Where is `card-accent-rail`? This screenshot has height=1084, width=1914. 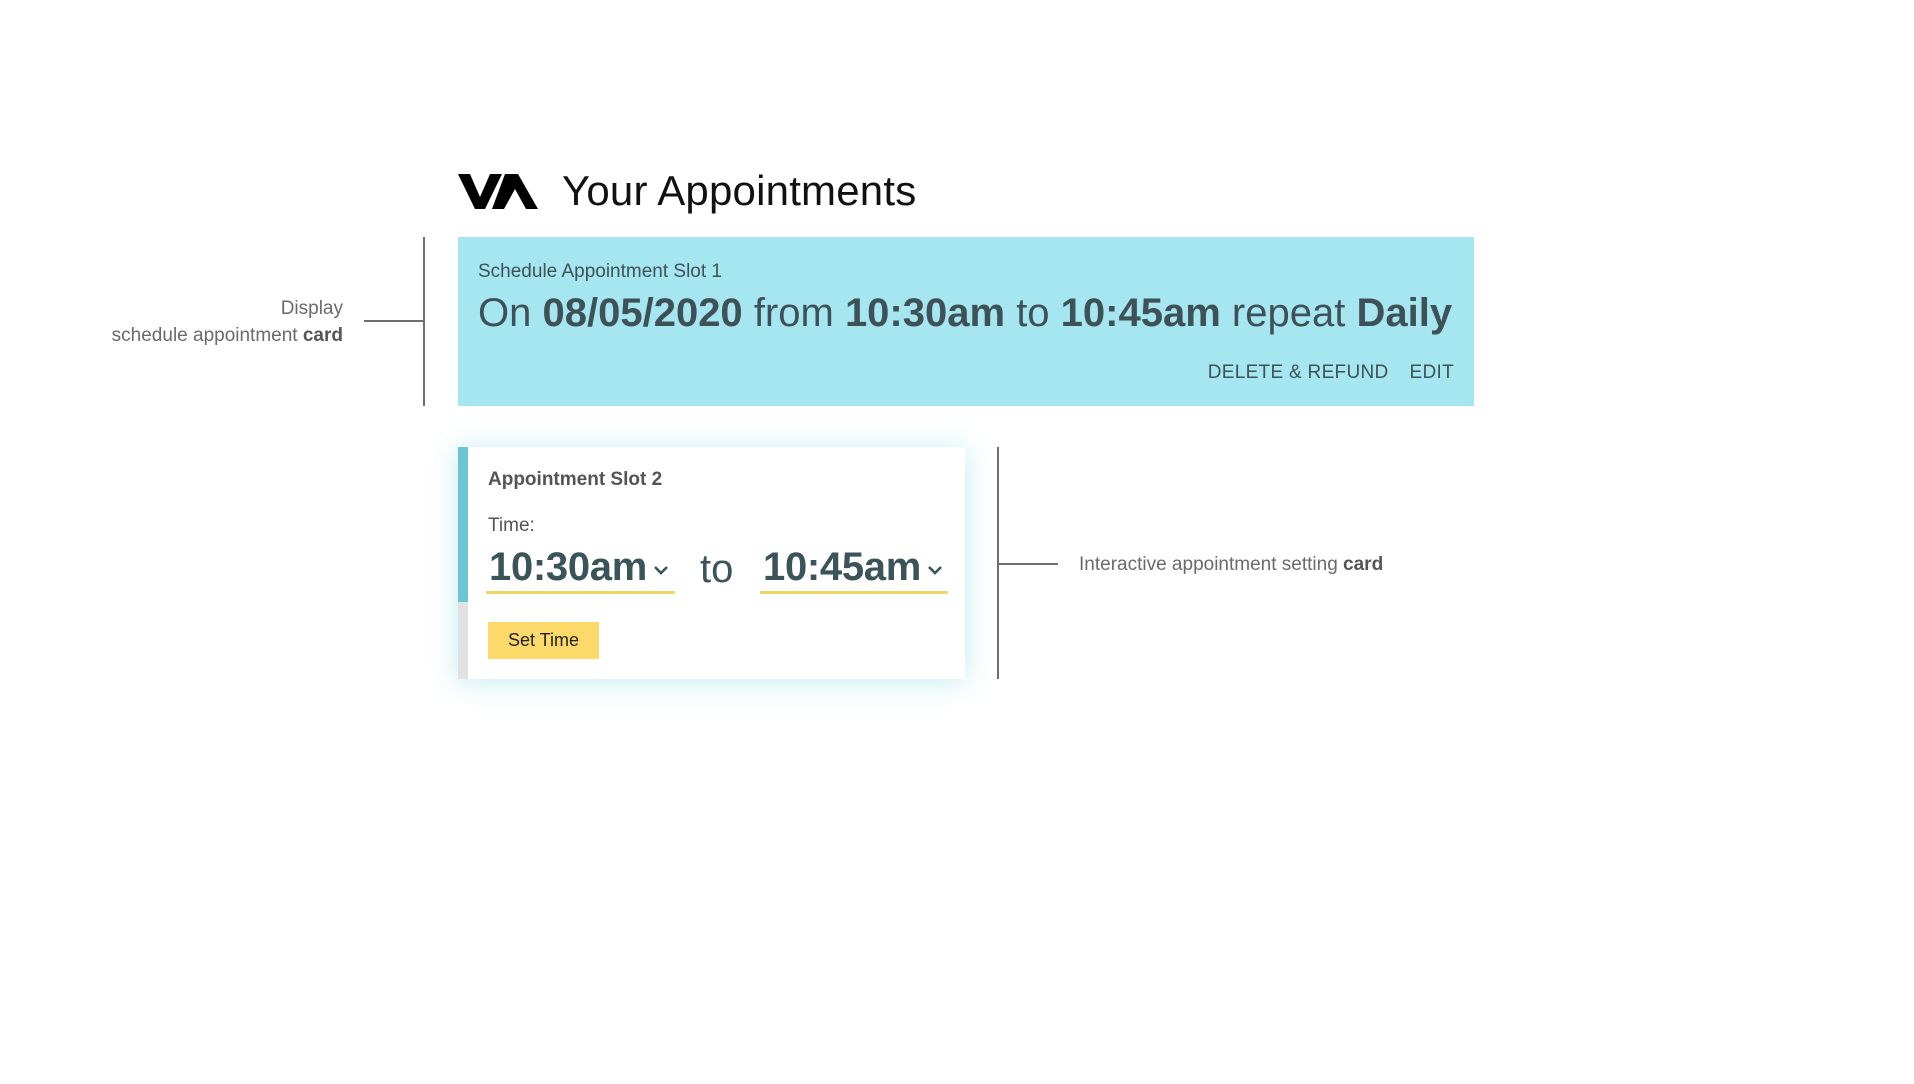
card-accent-rail is located at coordinates (463, 524).